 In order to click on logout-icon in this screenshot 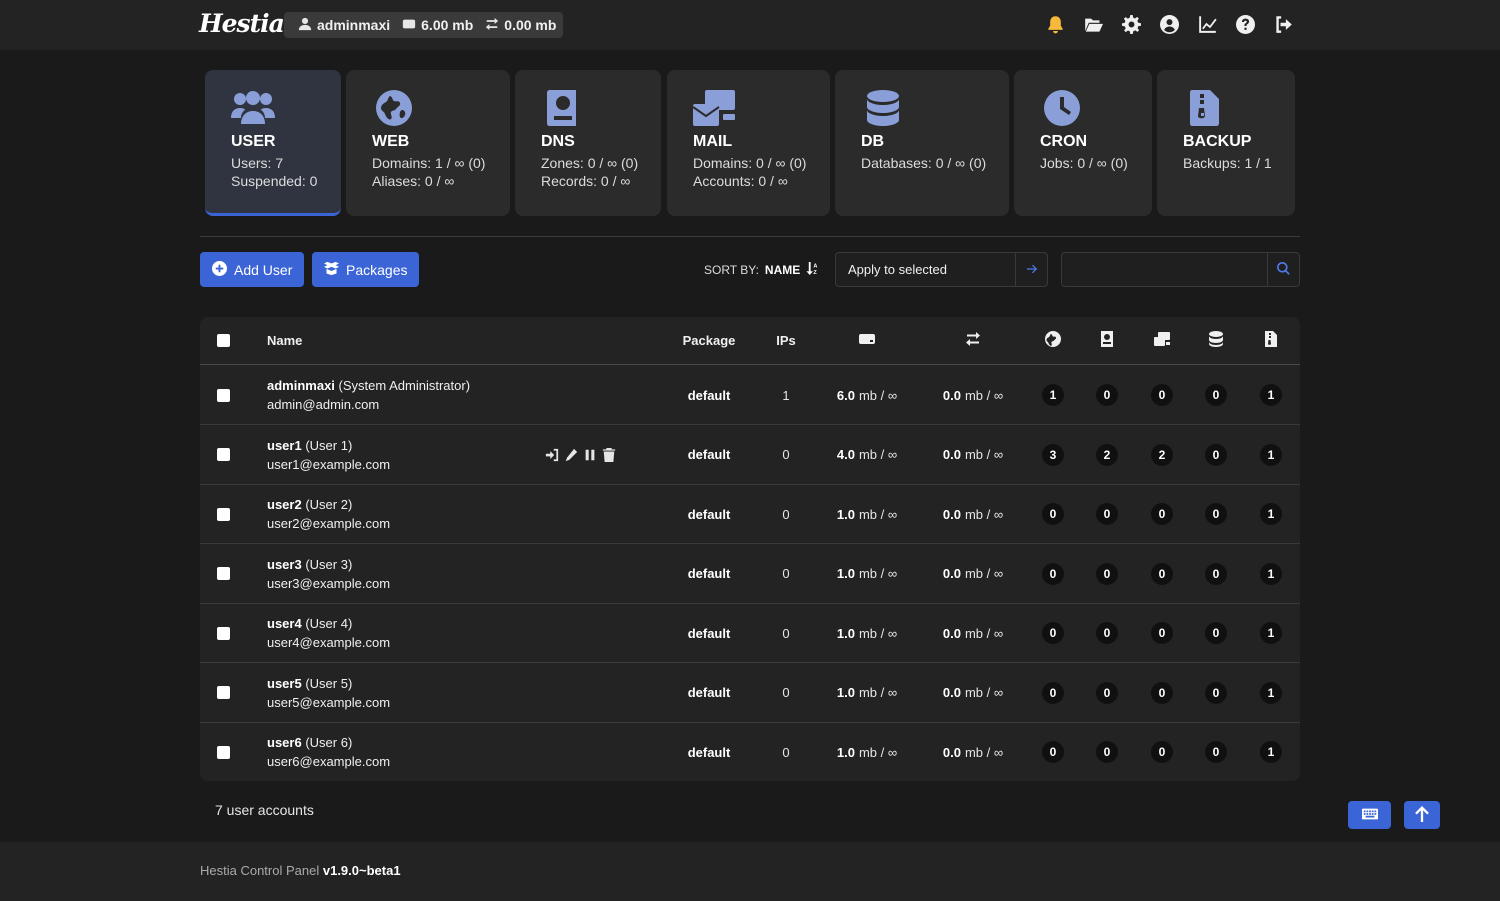, I will do `click(1283, 24)`.